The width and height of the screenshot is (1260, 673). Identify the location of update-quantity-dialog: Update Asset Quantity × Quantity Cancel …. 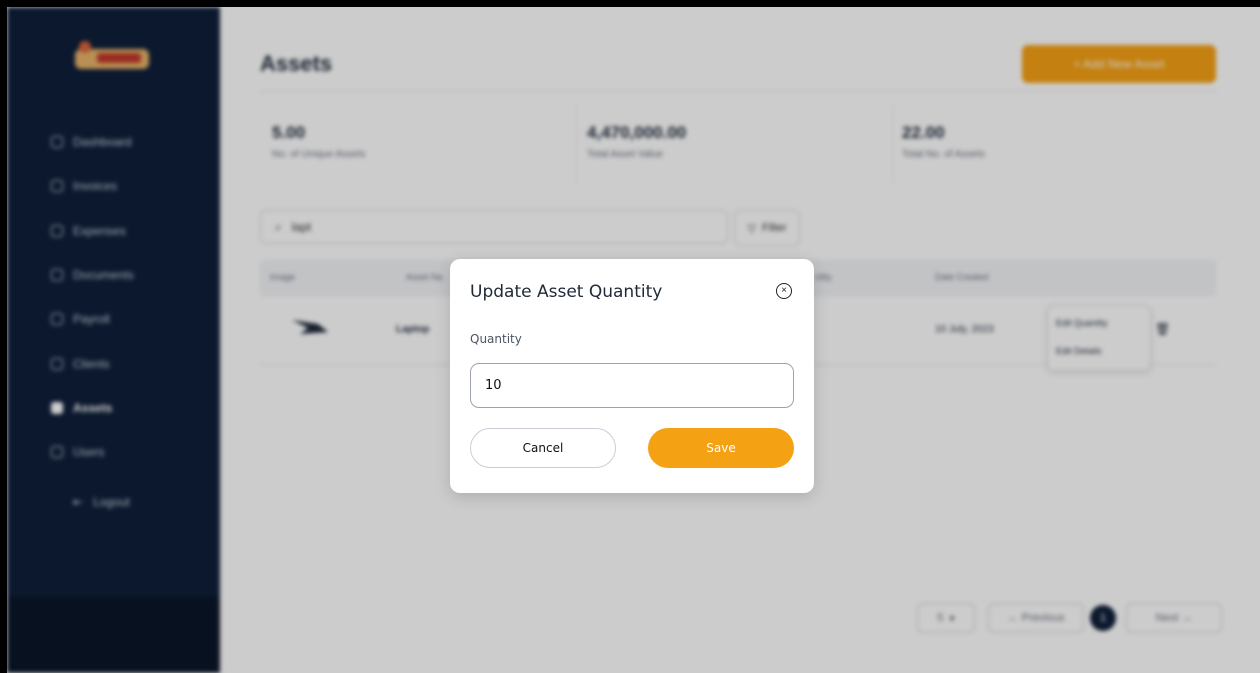
(632, 376).